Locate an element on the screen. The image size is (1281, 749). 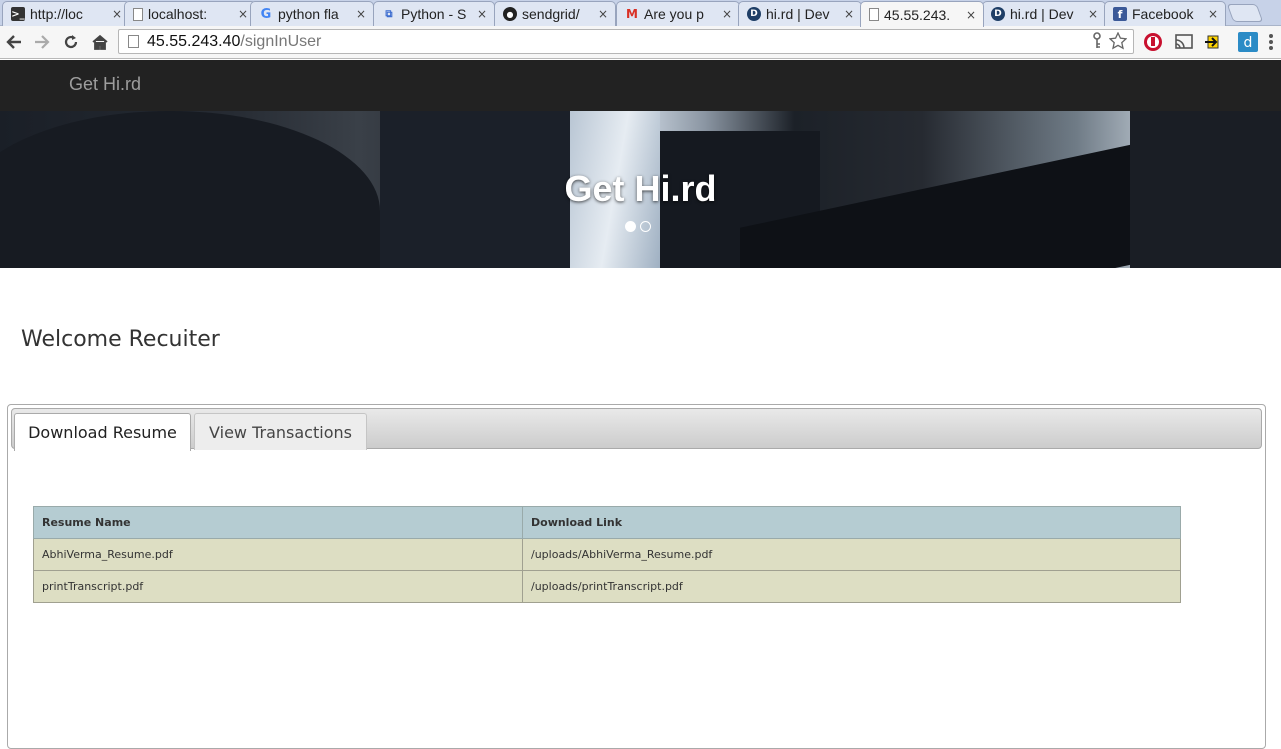
browser-tab-title: Python - S is located at coordinates (434, 14).